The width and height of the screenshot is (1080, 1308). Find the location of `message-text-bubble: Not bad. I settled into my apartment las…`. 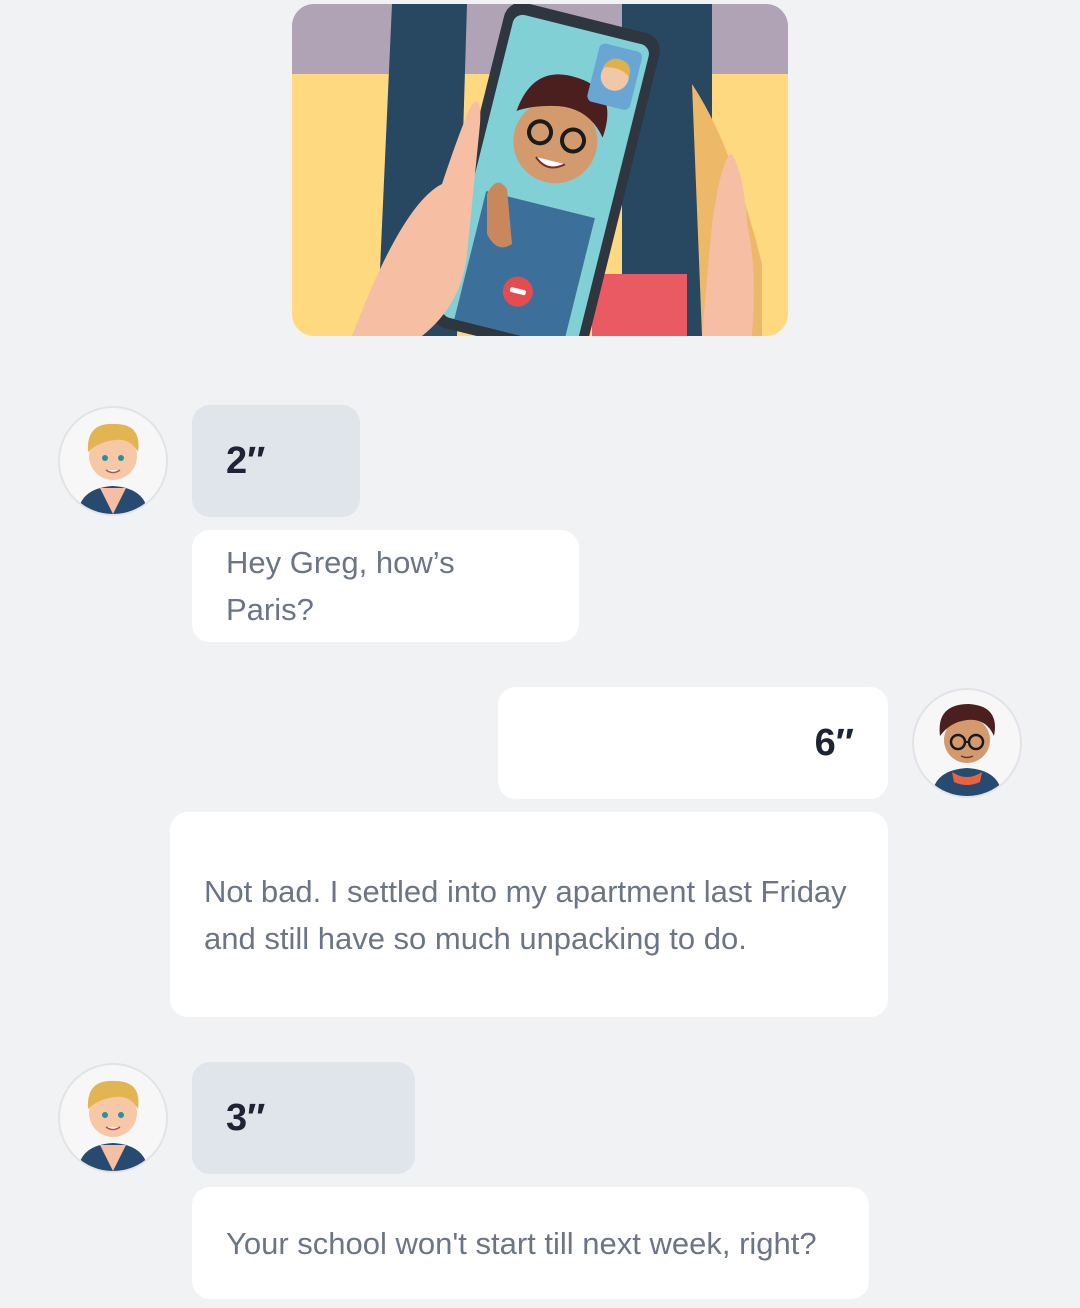

message-text-bubble: Not bad. I settled into my apartment las… is located at coordinates (529, 914).